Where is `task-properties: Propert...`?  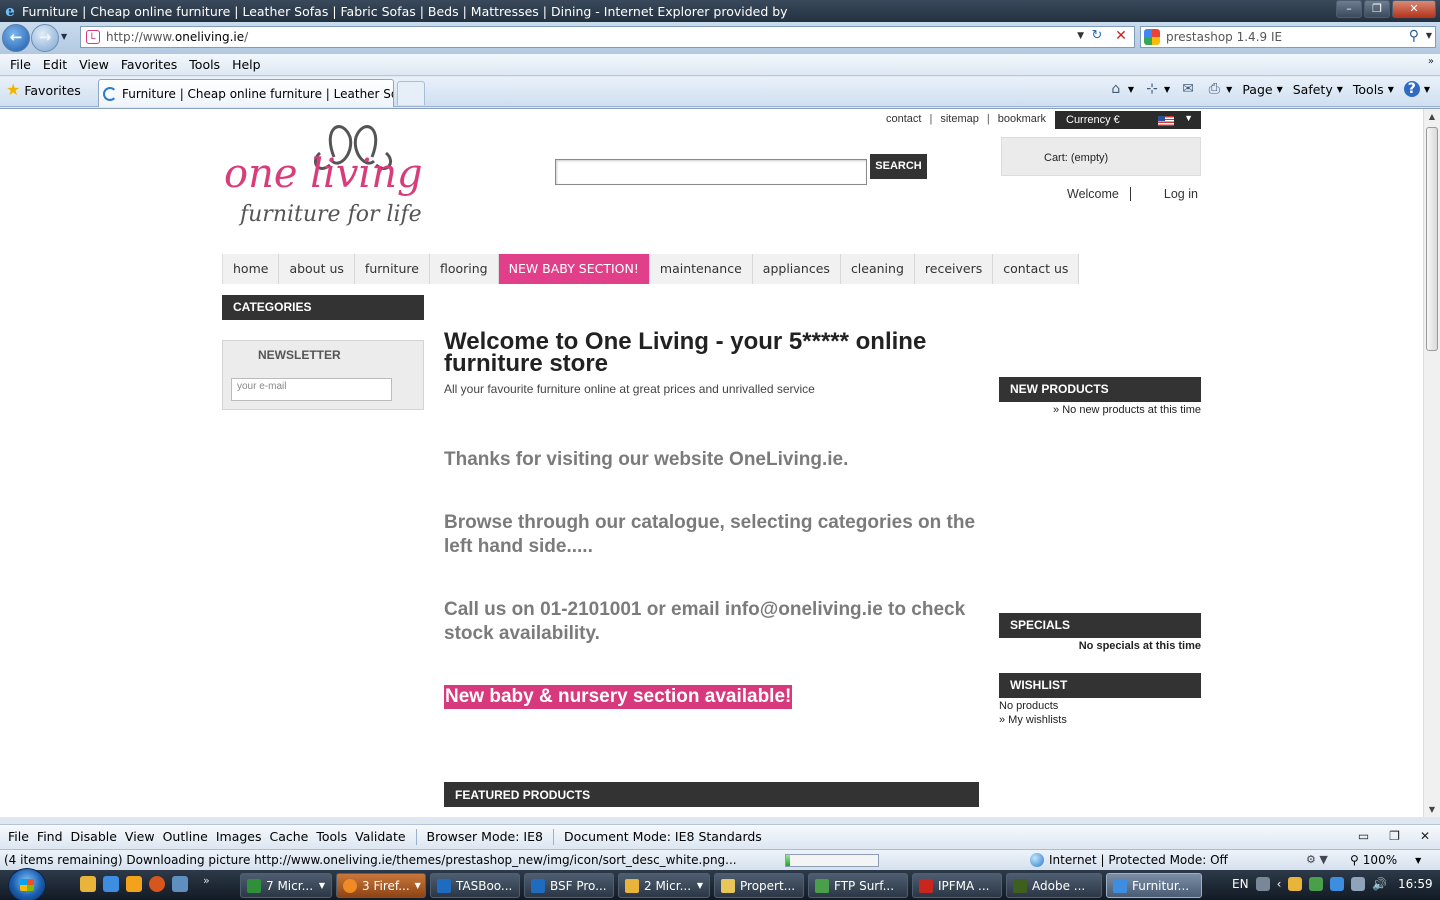
task-properties: Propert... is located at coordinates (759, 885).